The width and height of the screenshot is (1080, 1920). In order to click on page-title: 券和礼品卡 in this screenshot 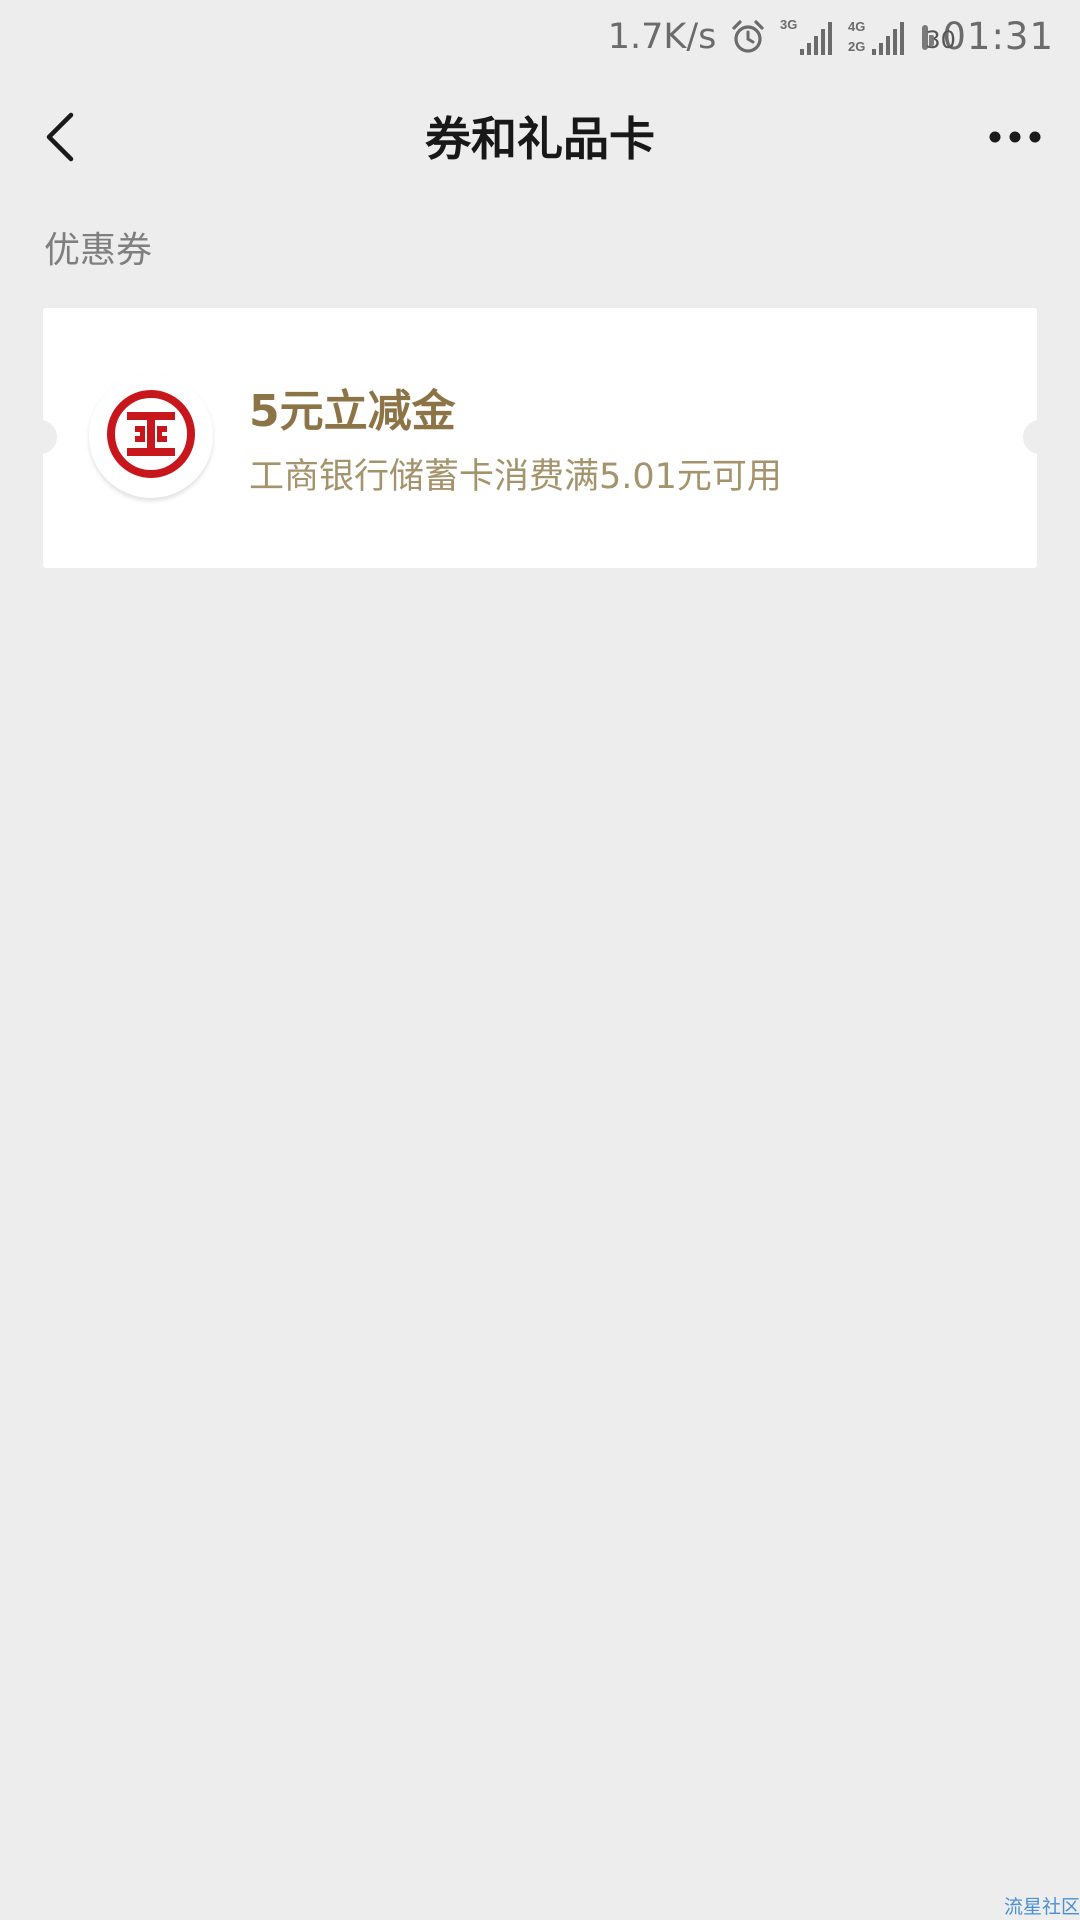, I will do `click(540, 139)`.